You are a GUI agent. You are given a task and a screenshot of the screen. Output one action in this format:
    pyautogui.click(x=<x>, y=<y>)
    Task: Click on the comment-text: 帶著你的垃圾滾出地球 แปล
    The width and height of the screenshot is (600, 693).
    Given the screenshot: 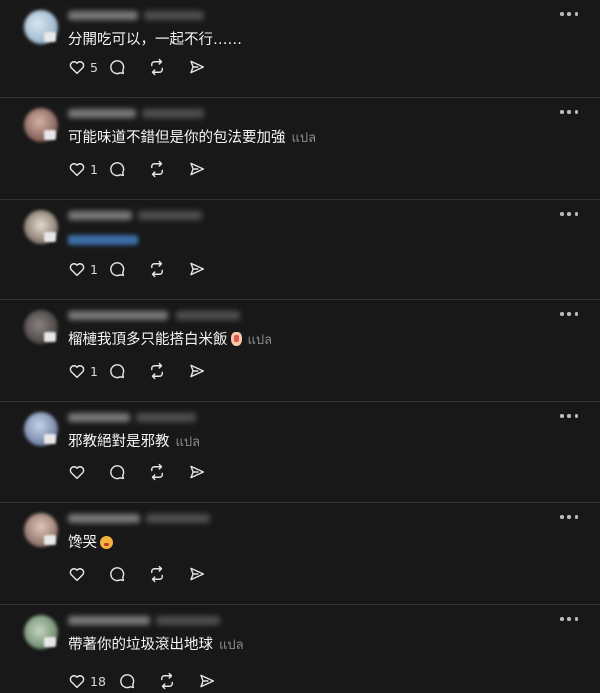 What is the action you would take?
    pyautogui.click(x=156, y=645)
    